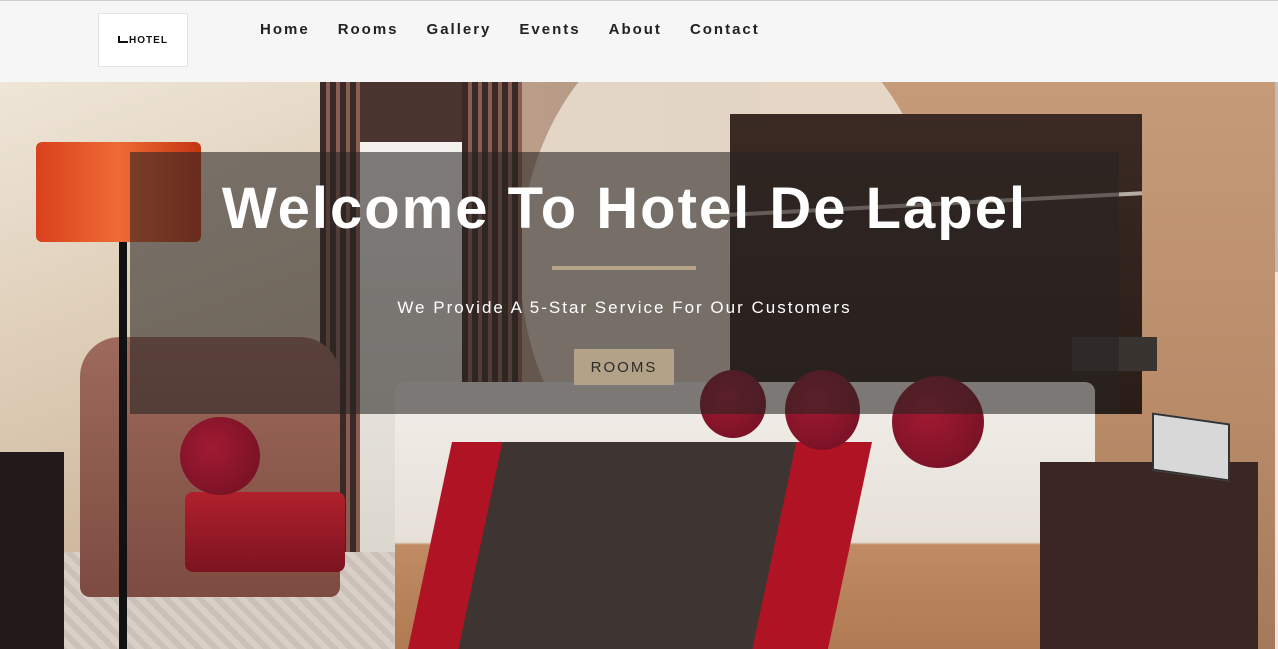 This screenshot has height=649, width=1278. I want to click on nav-gallery: Gallery, so click(459, 29).